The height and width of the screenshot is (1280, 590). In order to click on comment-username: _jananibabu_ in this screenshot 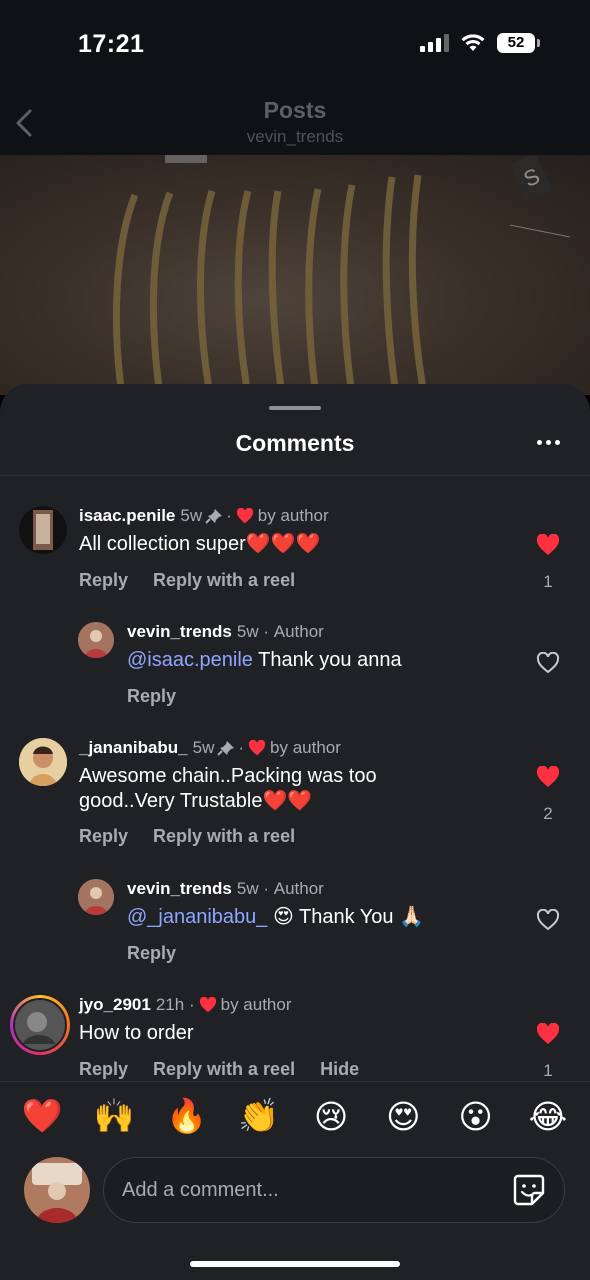, I will do `click(133, 748)`.